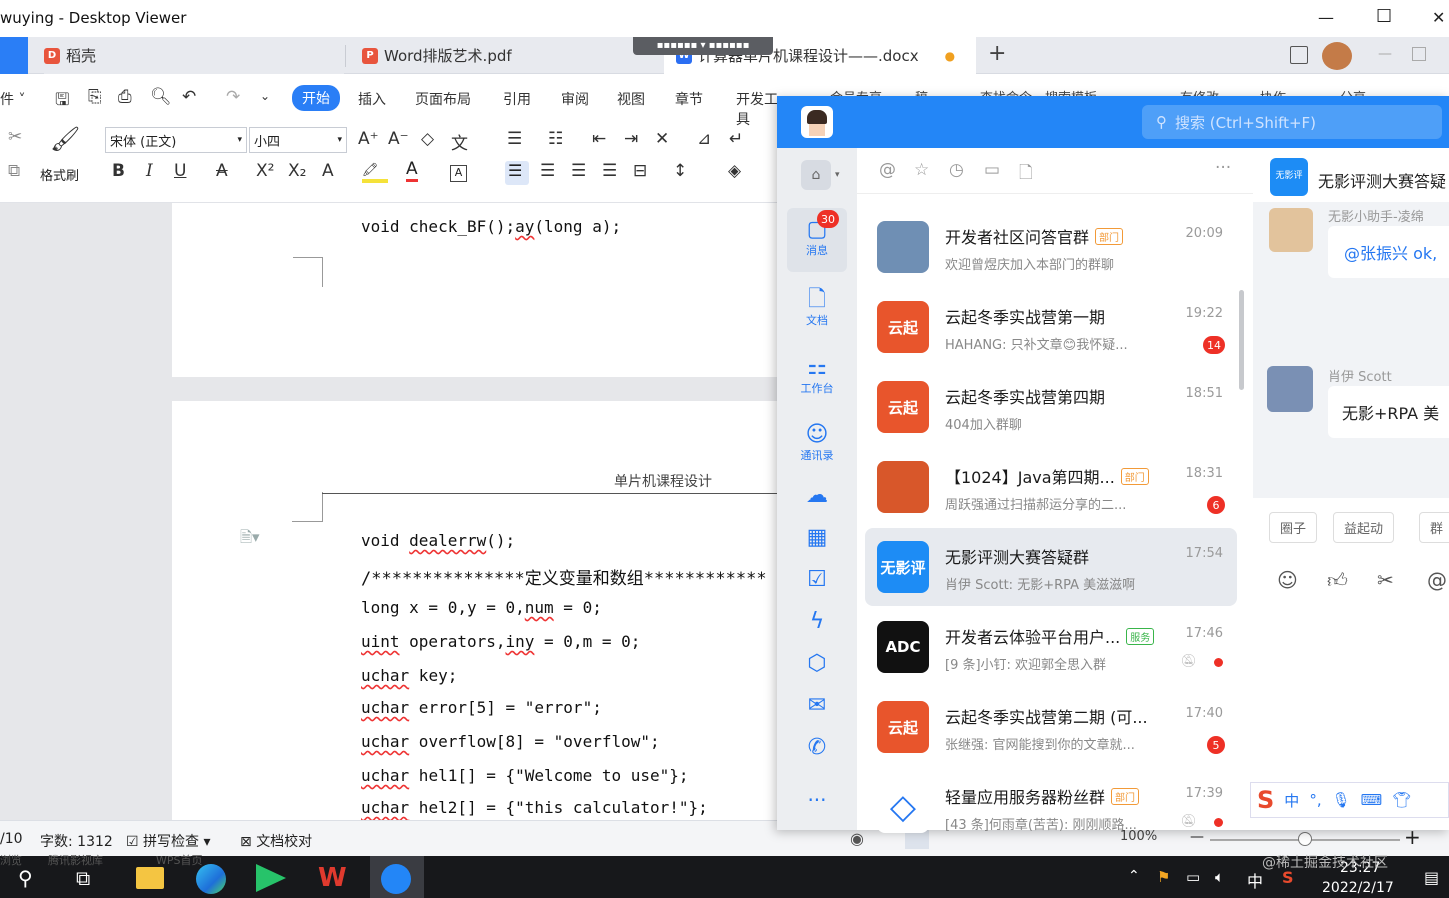 This screenshot has width=1449, height=898. Describe the element at coordinates (15, 137) in the screenshot. I see `cut-icon: ✂` at that location.